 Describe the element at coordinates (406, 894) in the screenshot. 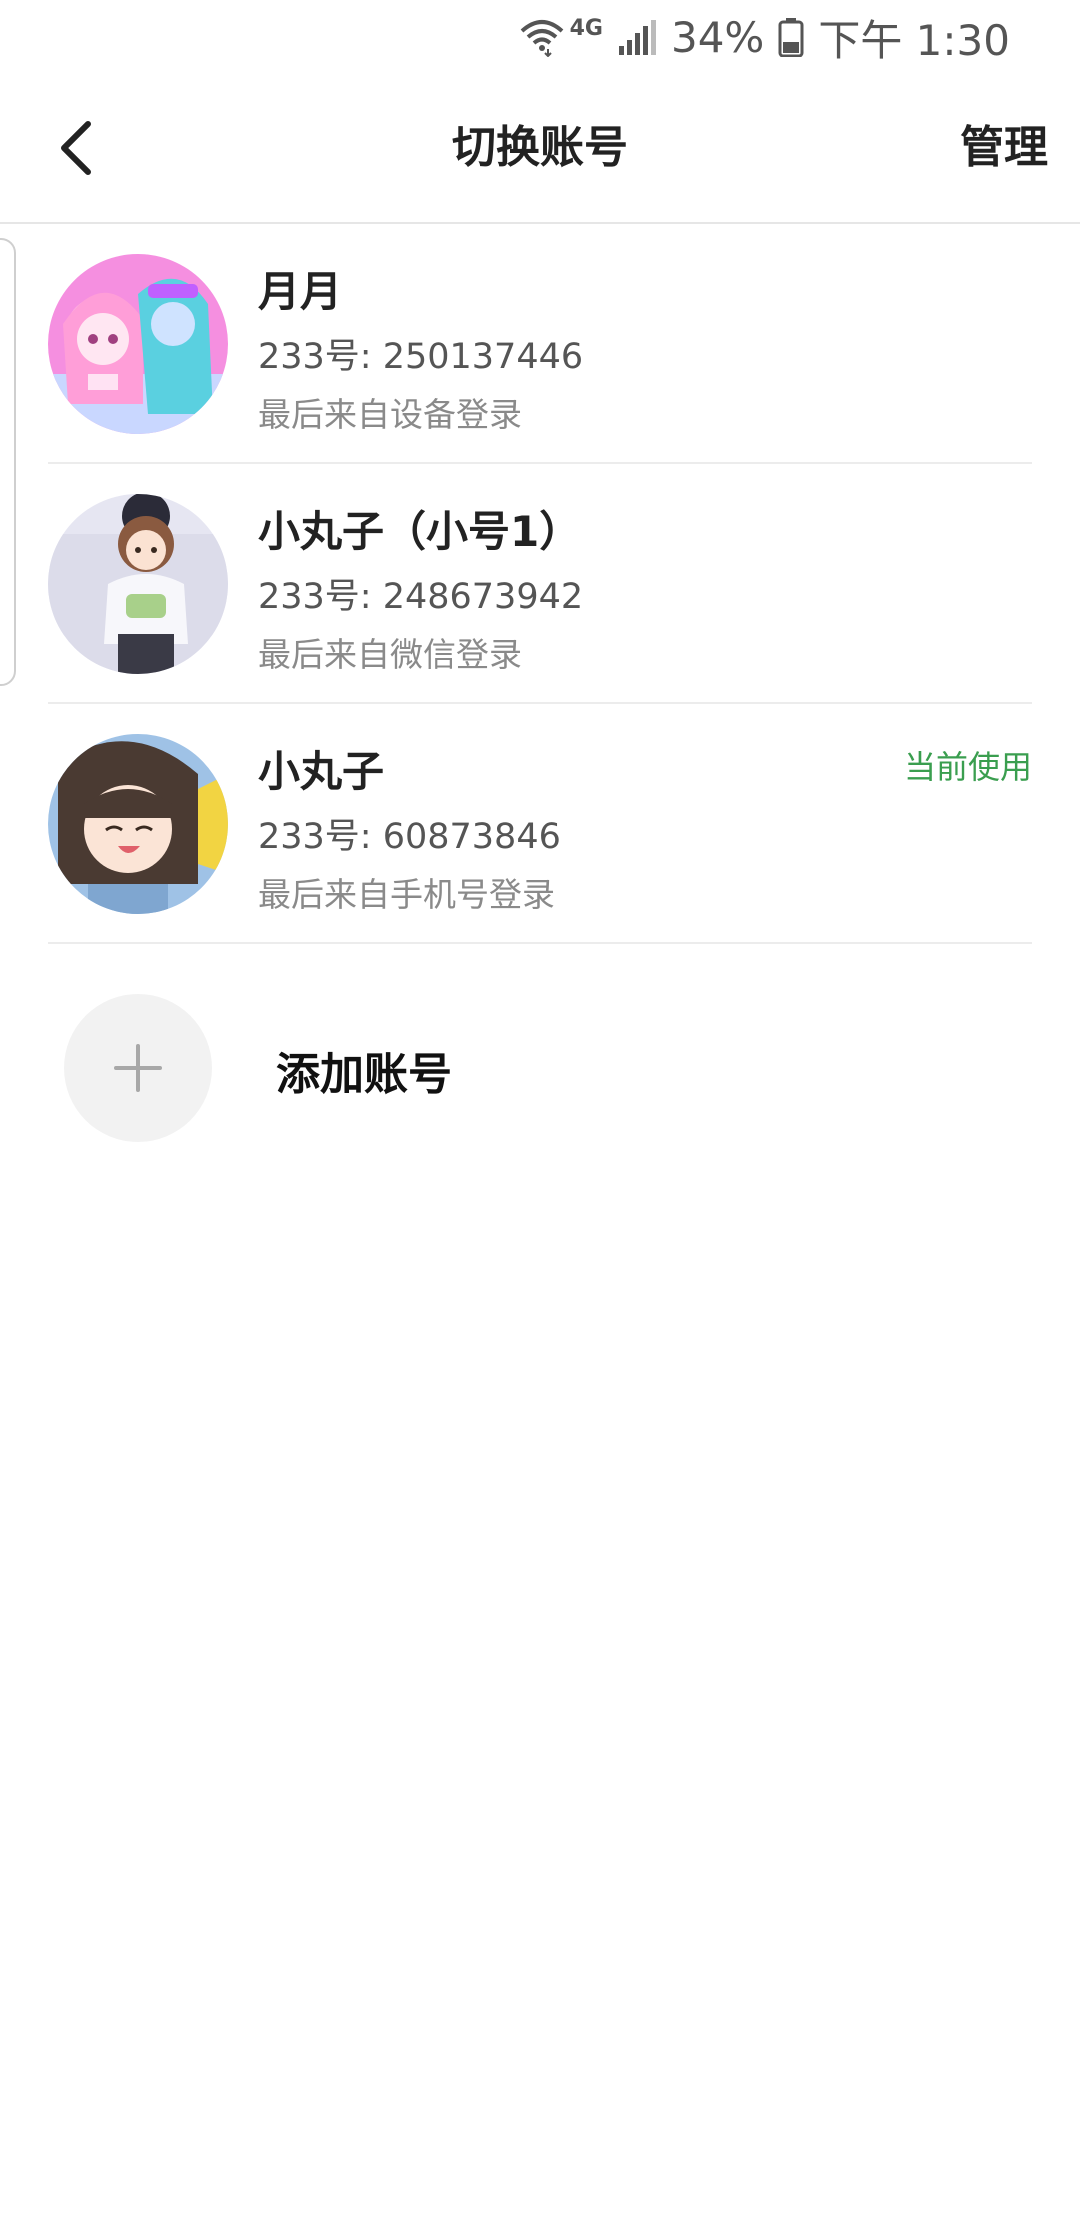

I see `account-last-login: 最后来自手机号登录` at that location.